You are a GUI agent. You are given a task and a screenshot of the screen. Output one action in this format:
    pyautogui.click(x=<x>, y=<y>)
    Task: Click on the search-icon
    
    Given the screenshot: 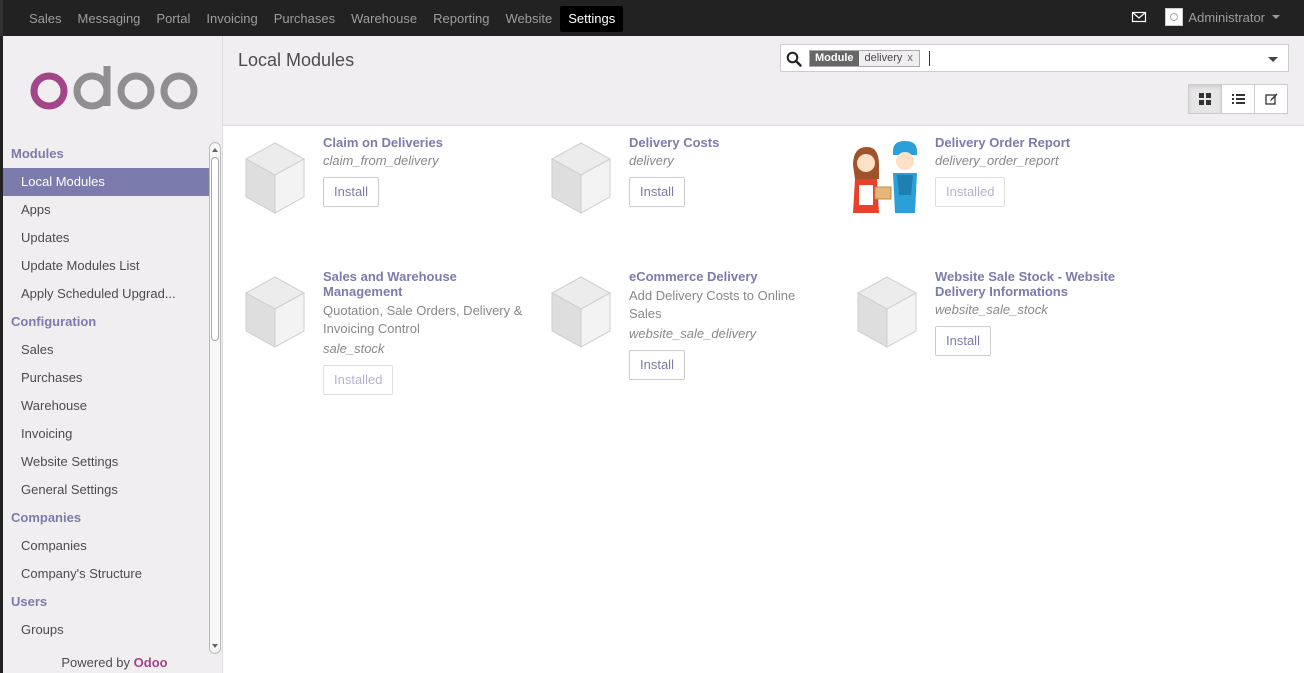 What is the action you would take?
    pyautogui.click(x=794, y=59)
    